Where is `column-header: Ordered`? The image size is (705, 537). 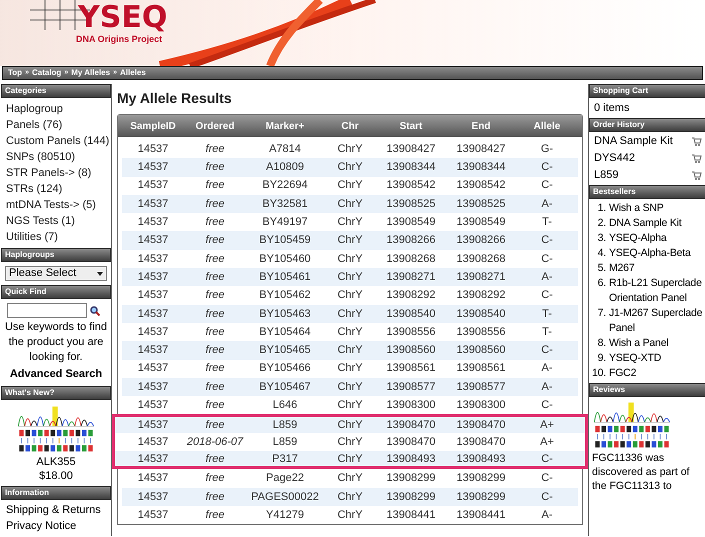
column-header: Ordered is located at coordinates (215, 127).